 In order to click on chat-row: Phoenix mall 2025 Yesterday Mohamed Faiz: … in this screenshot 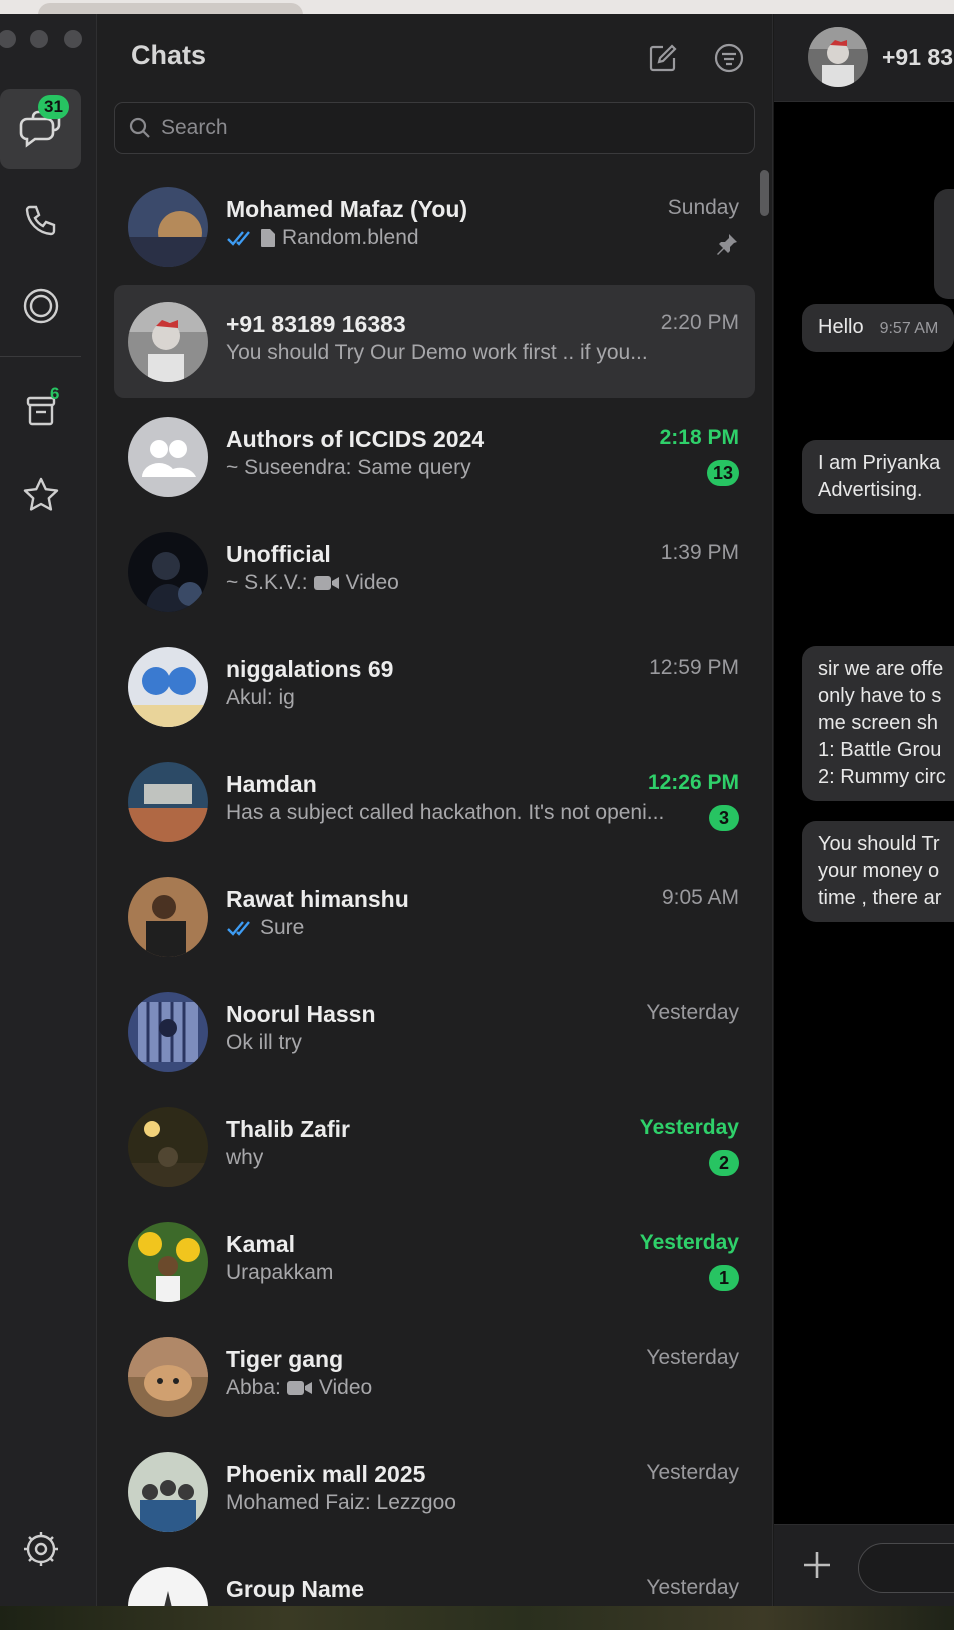, I will do `click(434, 1491)`.